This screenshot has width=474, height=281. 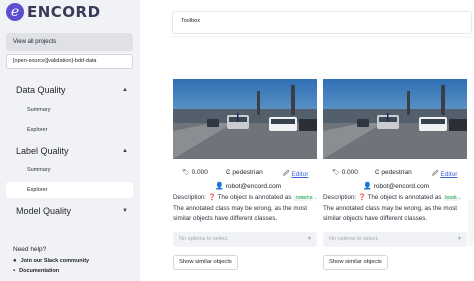 I want to click on divider, so click(x=322, y=37).